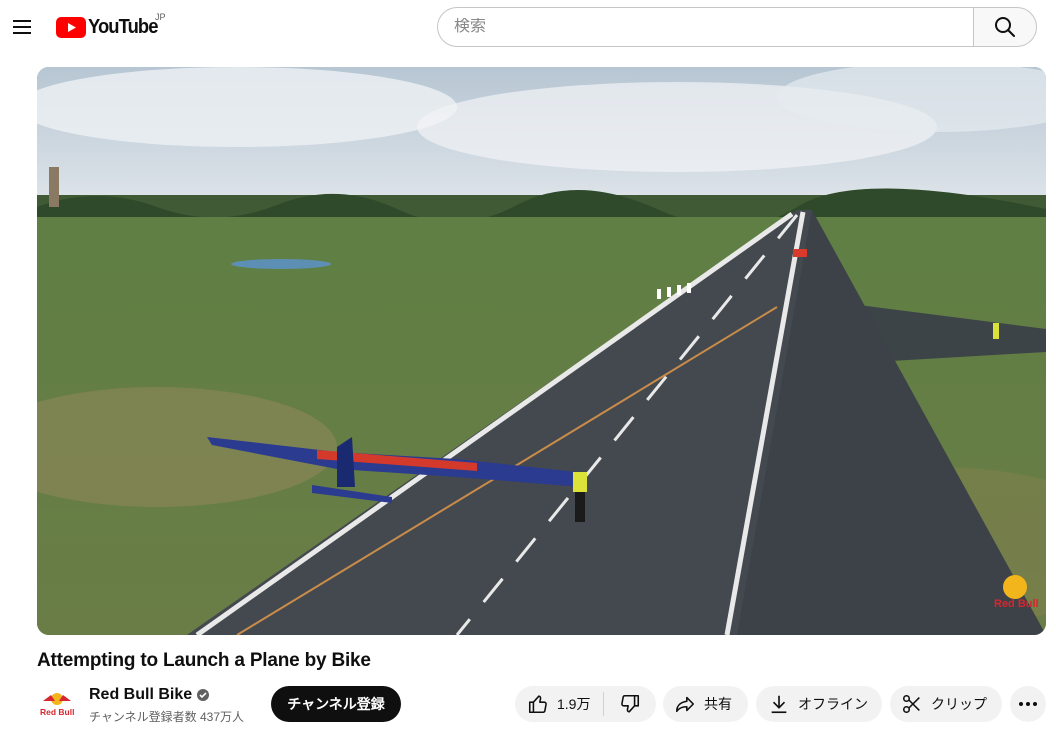  I want to click on search-icon, so click(1005, 27).